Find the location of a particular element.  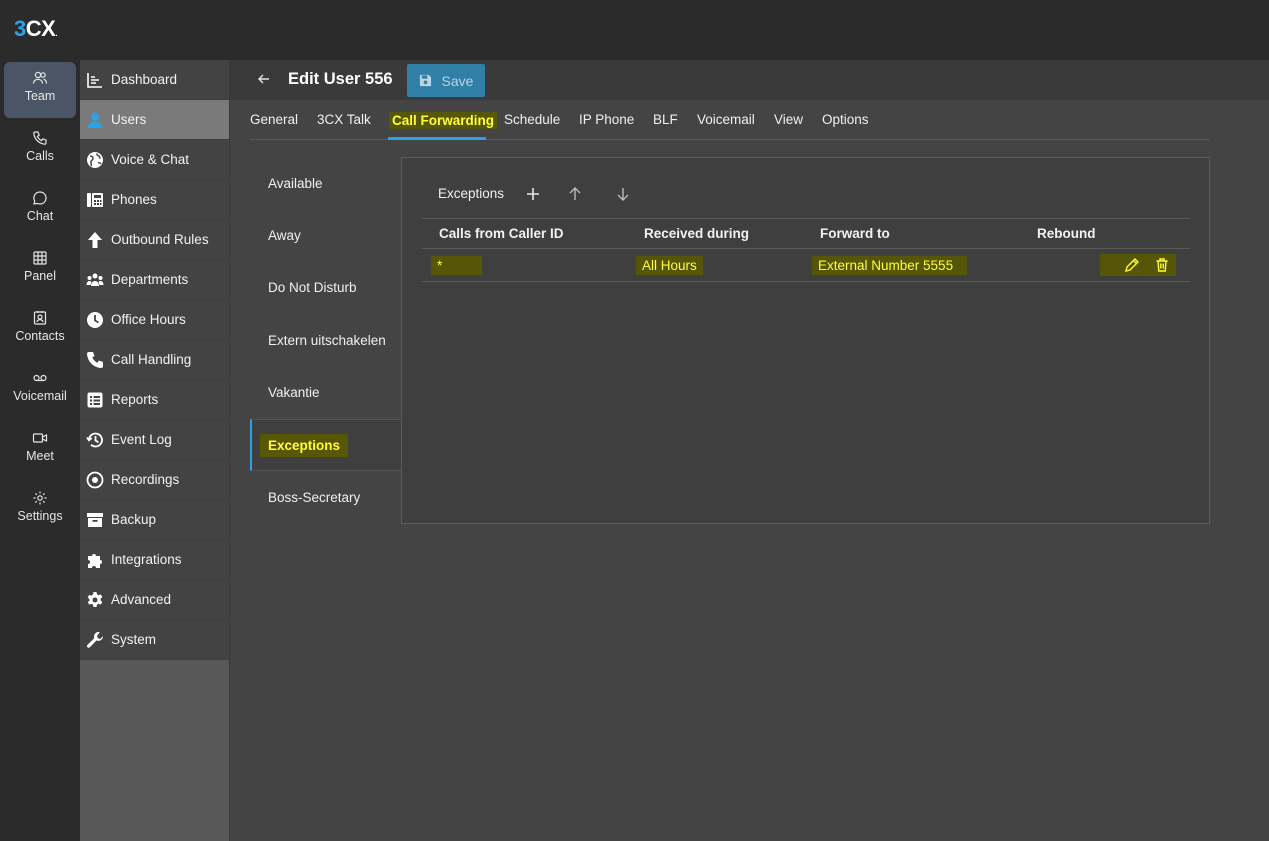

contacts-icon is located at coordinates (40, 318).